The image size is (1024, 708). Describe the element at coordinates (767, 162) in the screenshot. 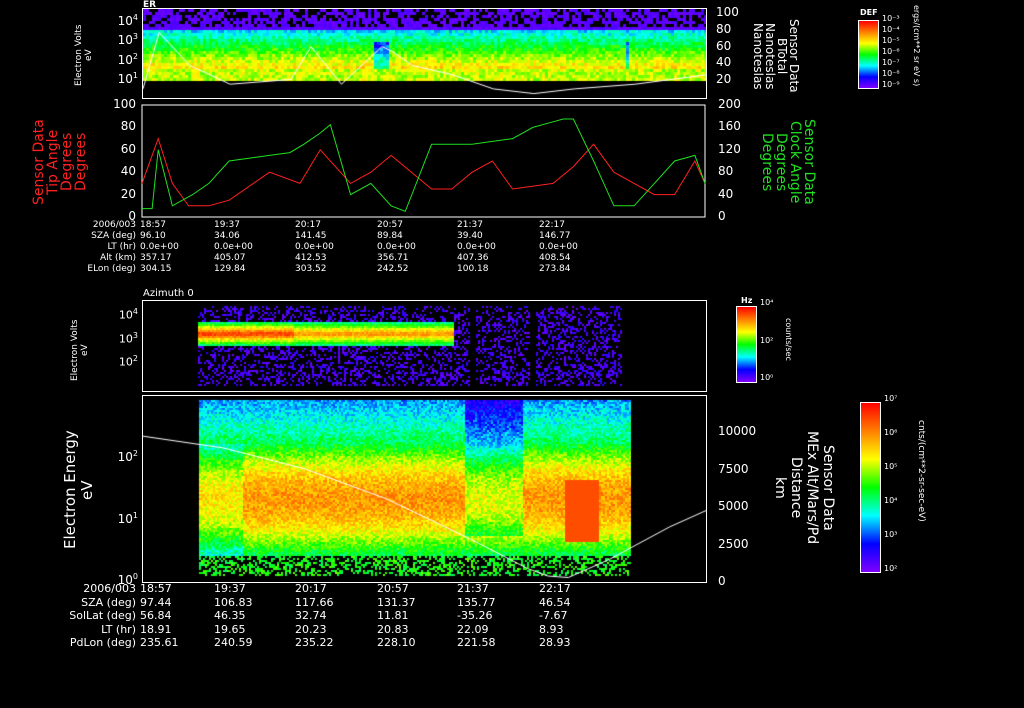

I see `rr3: Degrees` at that location.